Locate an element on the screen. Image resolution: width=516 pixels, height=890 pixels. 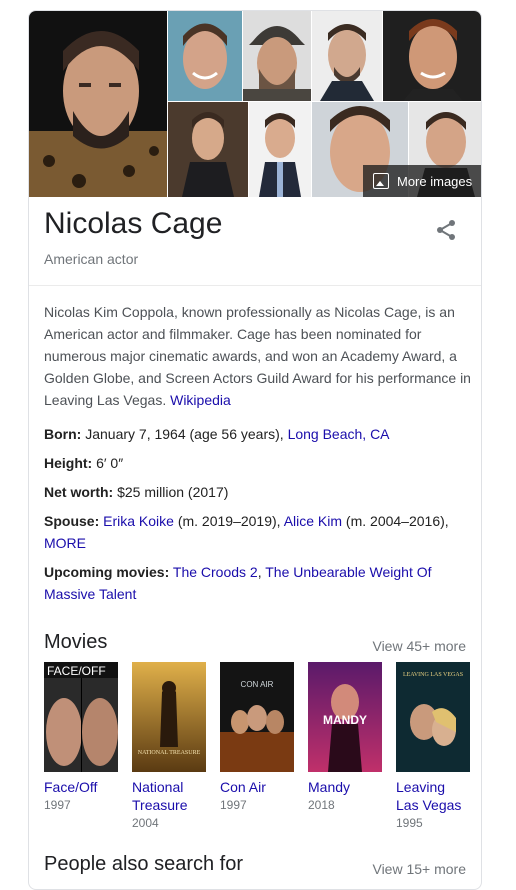
movie-item: LEAVING LAS VEGAS Leaving Las Vegas 1995 is located at coordinates (433, 746).